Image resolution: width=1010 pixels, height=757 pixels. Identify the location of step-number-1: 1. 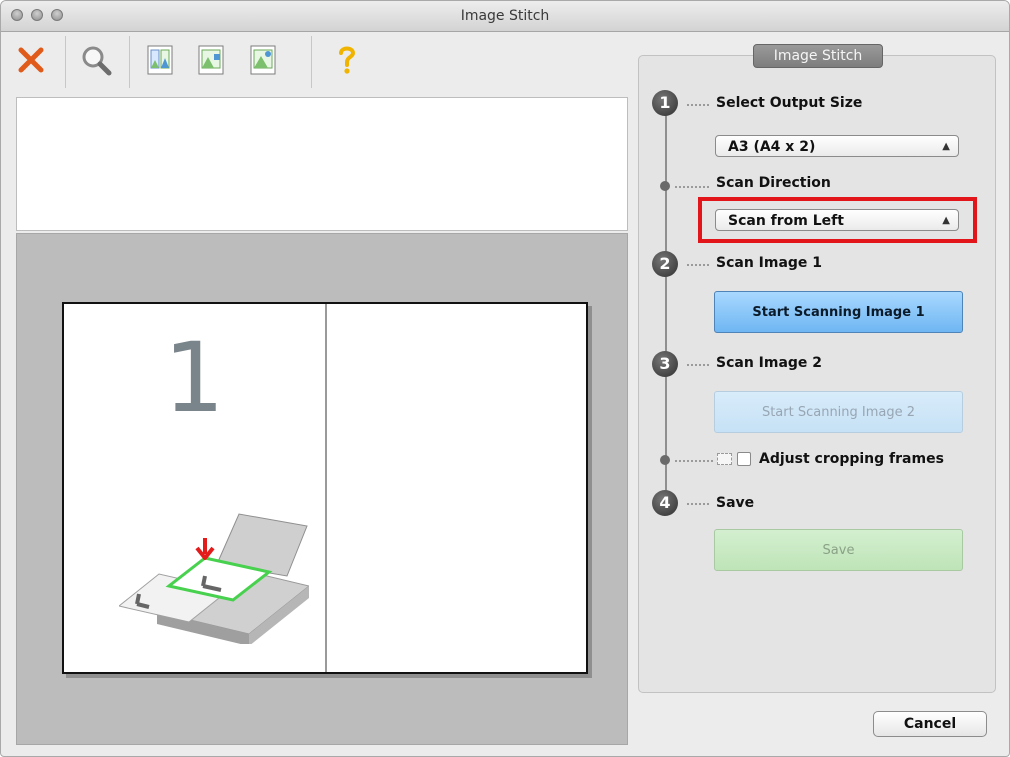
(665, 103).